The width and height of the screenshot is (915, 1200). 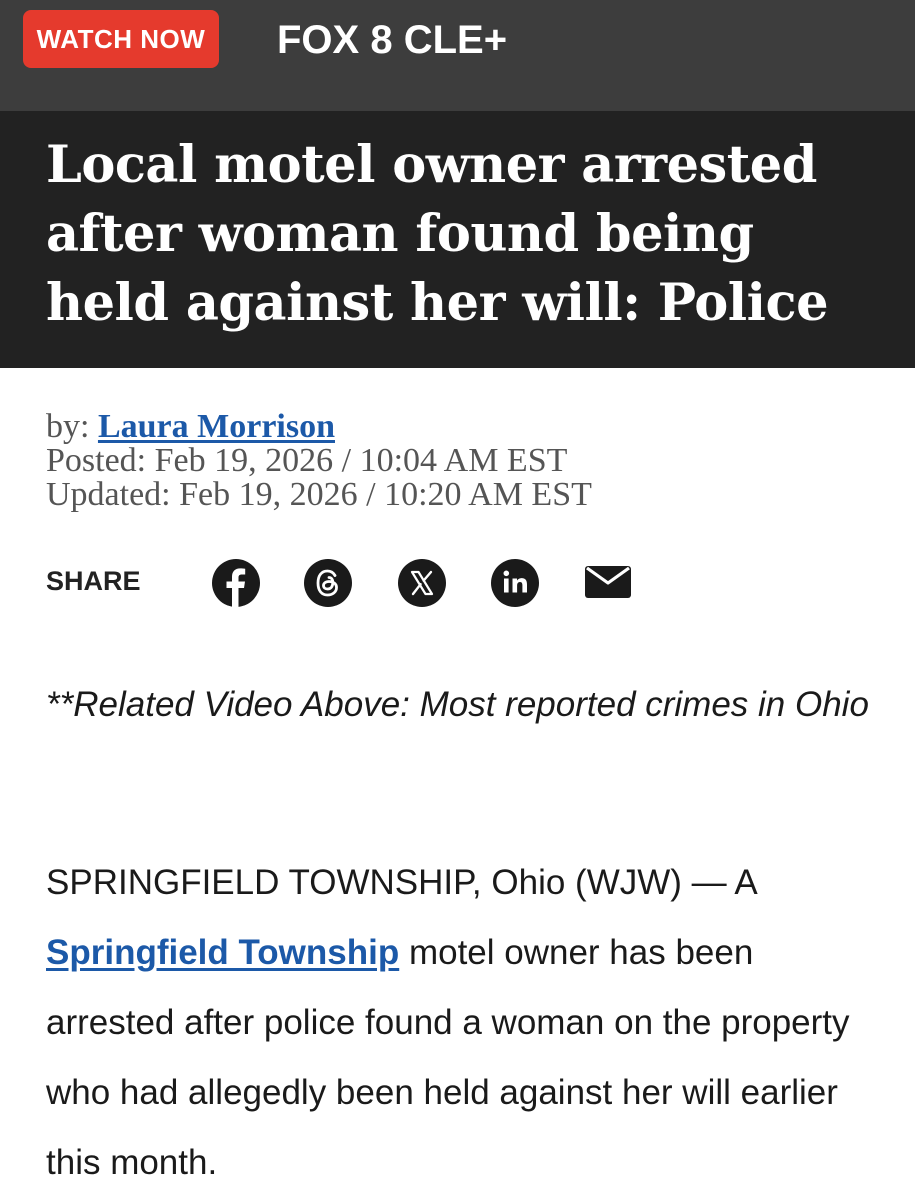 What do you see at coordinates (307, 460) in the screenshot?
I see `posted-date: Posted: Feb 19, 2026 / 10:04 AM EST` at bounding box center [307, 460].